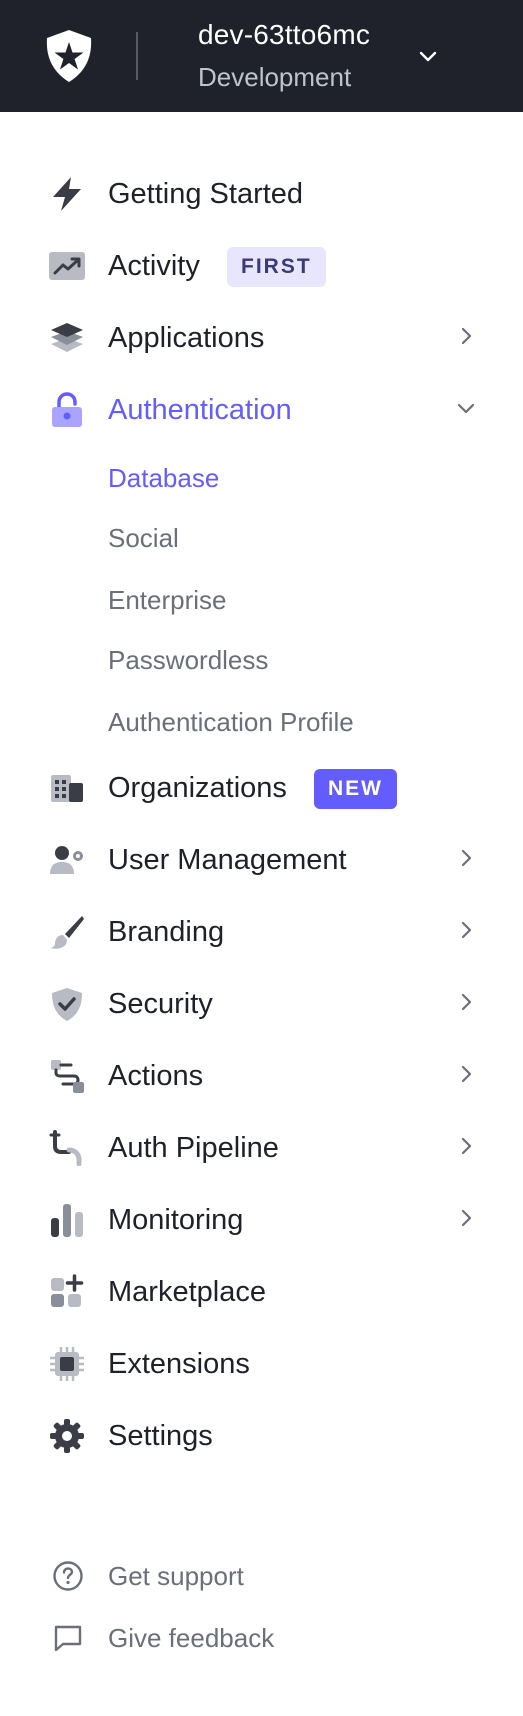 The height and width of the screenshot is (1716, 523). I want to click on sidebar-item-label: Actions, so click(156, 1076).